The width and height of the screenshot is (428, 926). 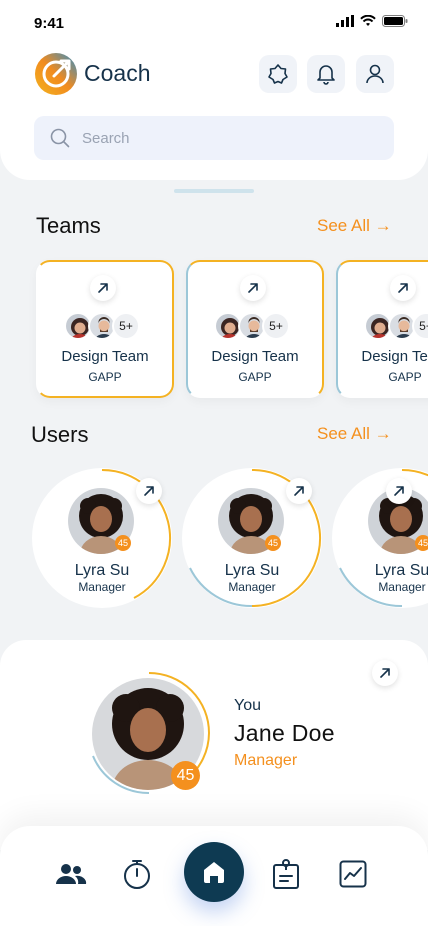 I want to click on nav-home, so click(x=214, y=872).